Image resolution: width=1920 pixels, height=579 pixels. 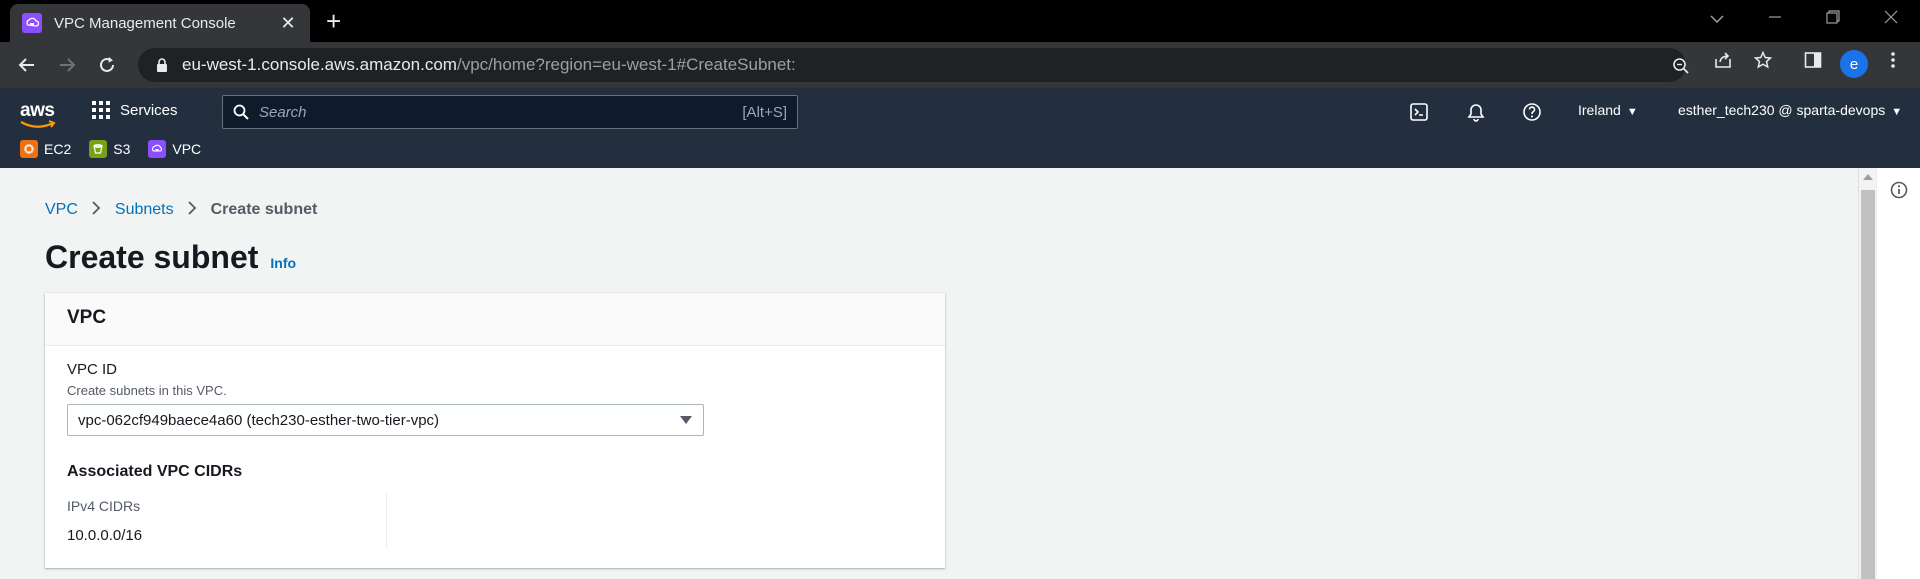 What do you see at coordinates (333, 21) in the screenshot?
I see `new-tab-icon: +` at bounding box center [333, 21].